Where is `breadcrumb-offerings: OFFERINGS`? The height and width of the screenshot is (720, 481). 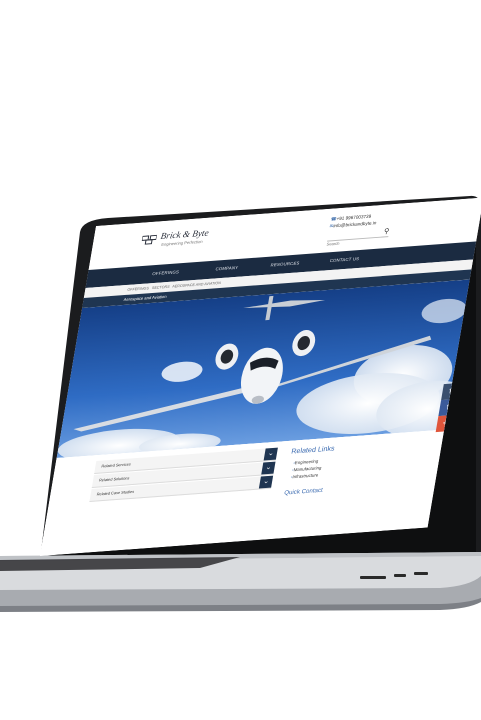 breadcrumb-offerings: OFFERINGS is located at coordinates (138, 289).